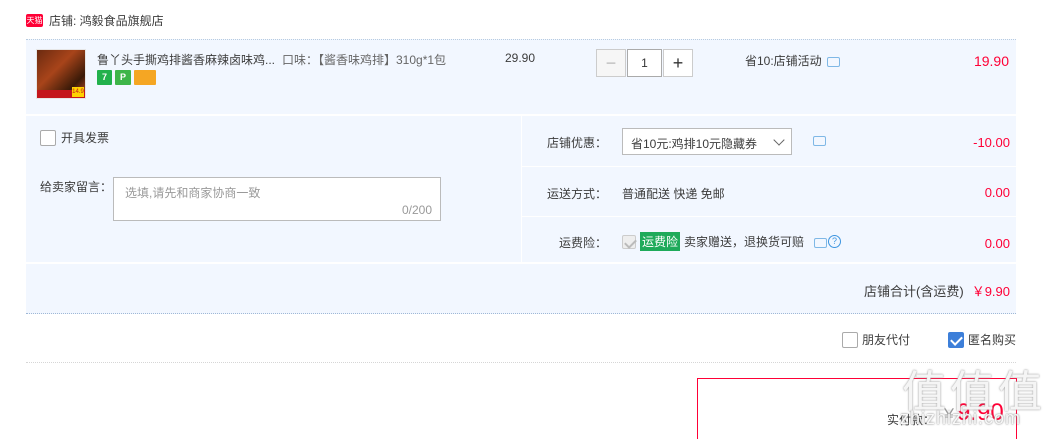 The width and height of the screenshot is (1048, 439). What do you see at coordinates (106, 20) in the screenshot?
I see `shop-name: 店铺: 鸿毅食品旗舰店` at bounding box center [106, 20].